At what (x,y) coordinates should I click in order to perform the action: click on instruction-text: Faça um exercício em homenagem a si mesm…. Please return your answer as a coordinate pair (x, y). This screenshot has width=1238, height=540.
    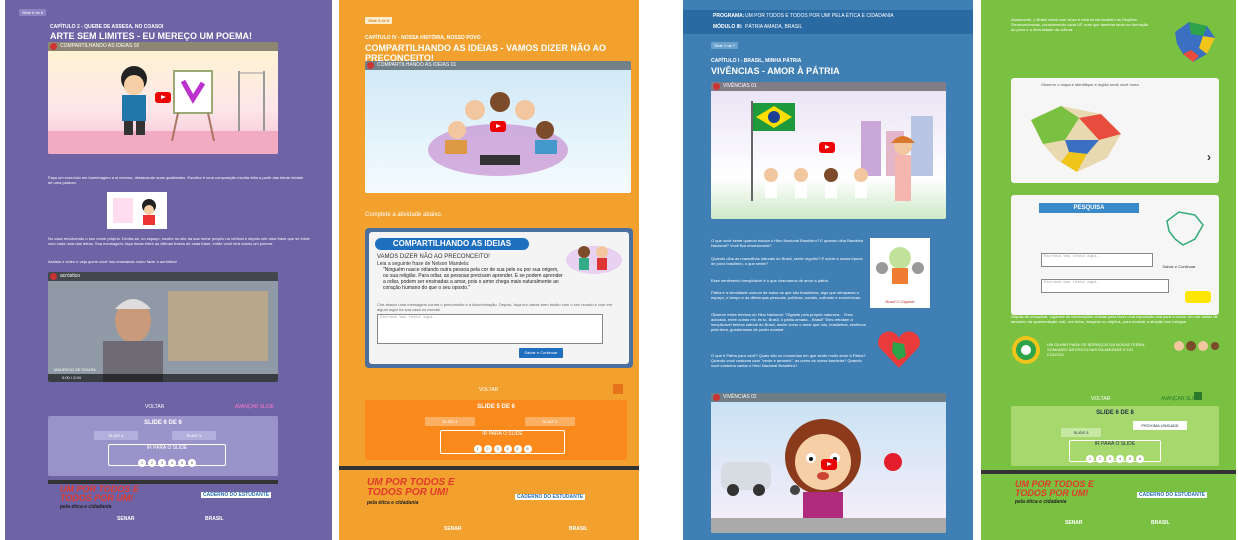
    Looking at the image, I should click on (176, 180).